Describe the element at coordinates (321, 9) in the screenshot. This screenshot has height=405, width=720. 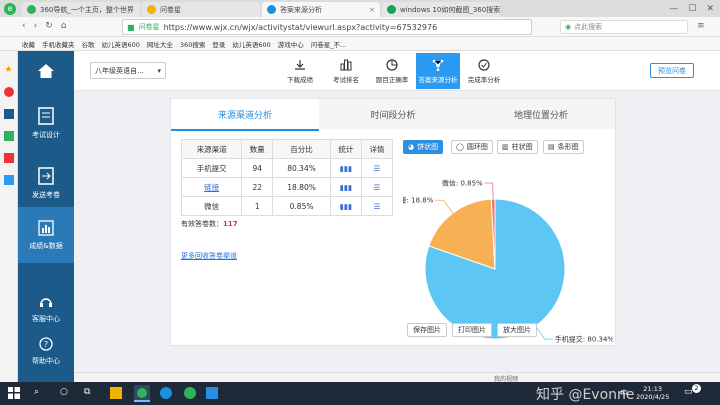
I see `browser-tab-active: 答案来源分析 ×` at that location.